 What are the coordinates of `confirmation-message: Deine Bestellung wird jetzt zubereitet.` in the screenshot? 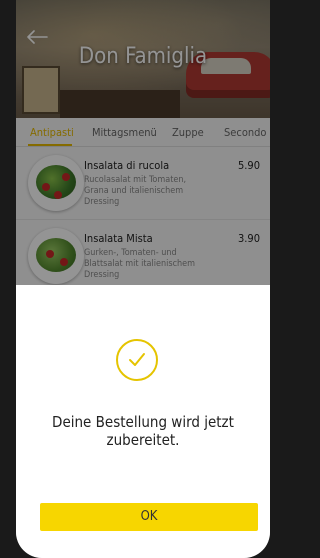 It's located at (143, 431).